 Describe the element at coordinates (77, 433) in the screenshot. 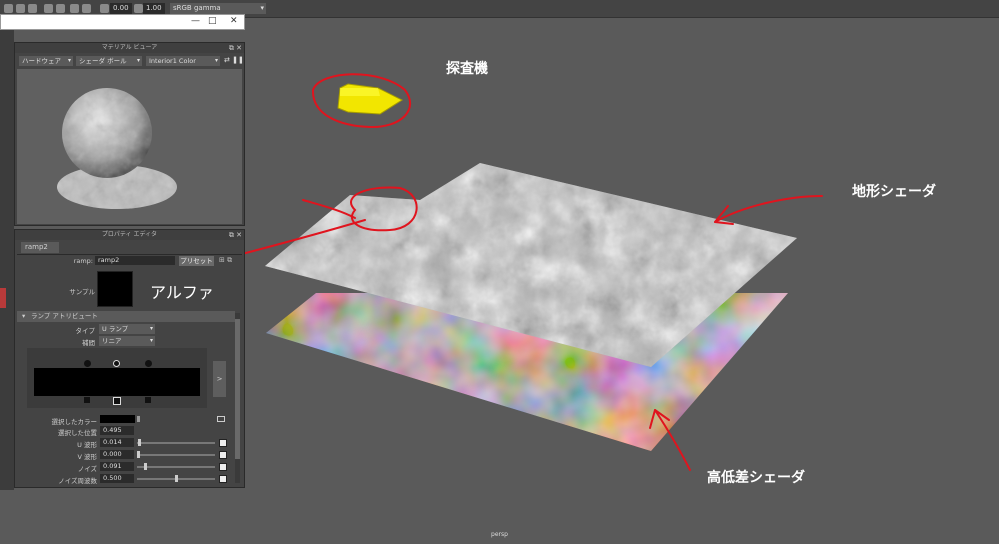

I see `selected-position-label: 選択した位置` at that location.